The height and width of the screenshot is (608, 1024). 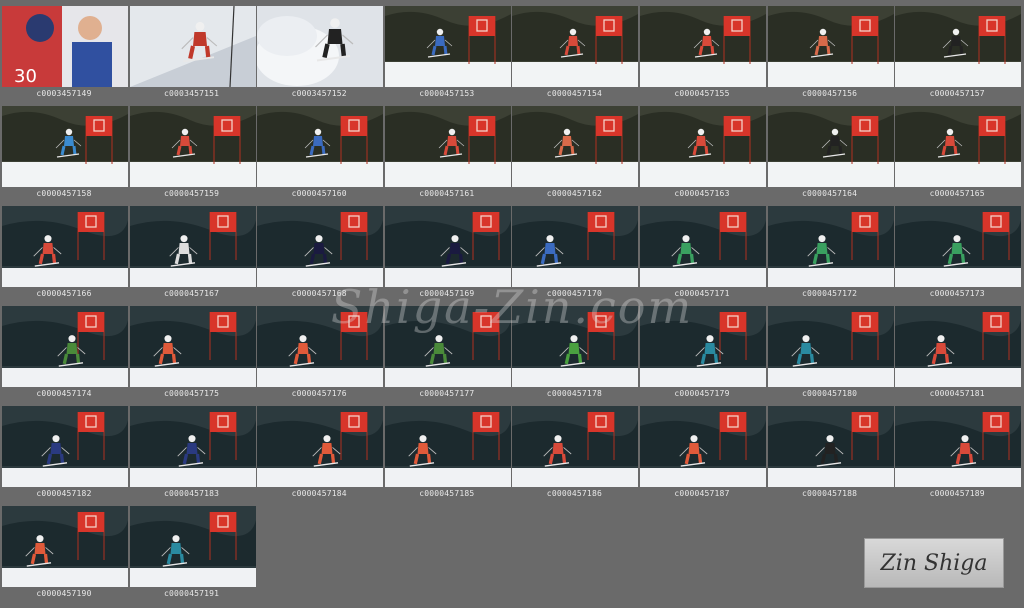 I want to click on thumbnail-cell: c0000457184, so click(x=319, y=450).